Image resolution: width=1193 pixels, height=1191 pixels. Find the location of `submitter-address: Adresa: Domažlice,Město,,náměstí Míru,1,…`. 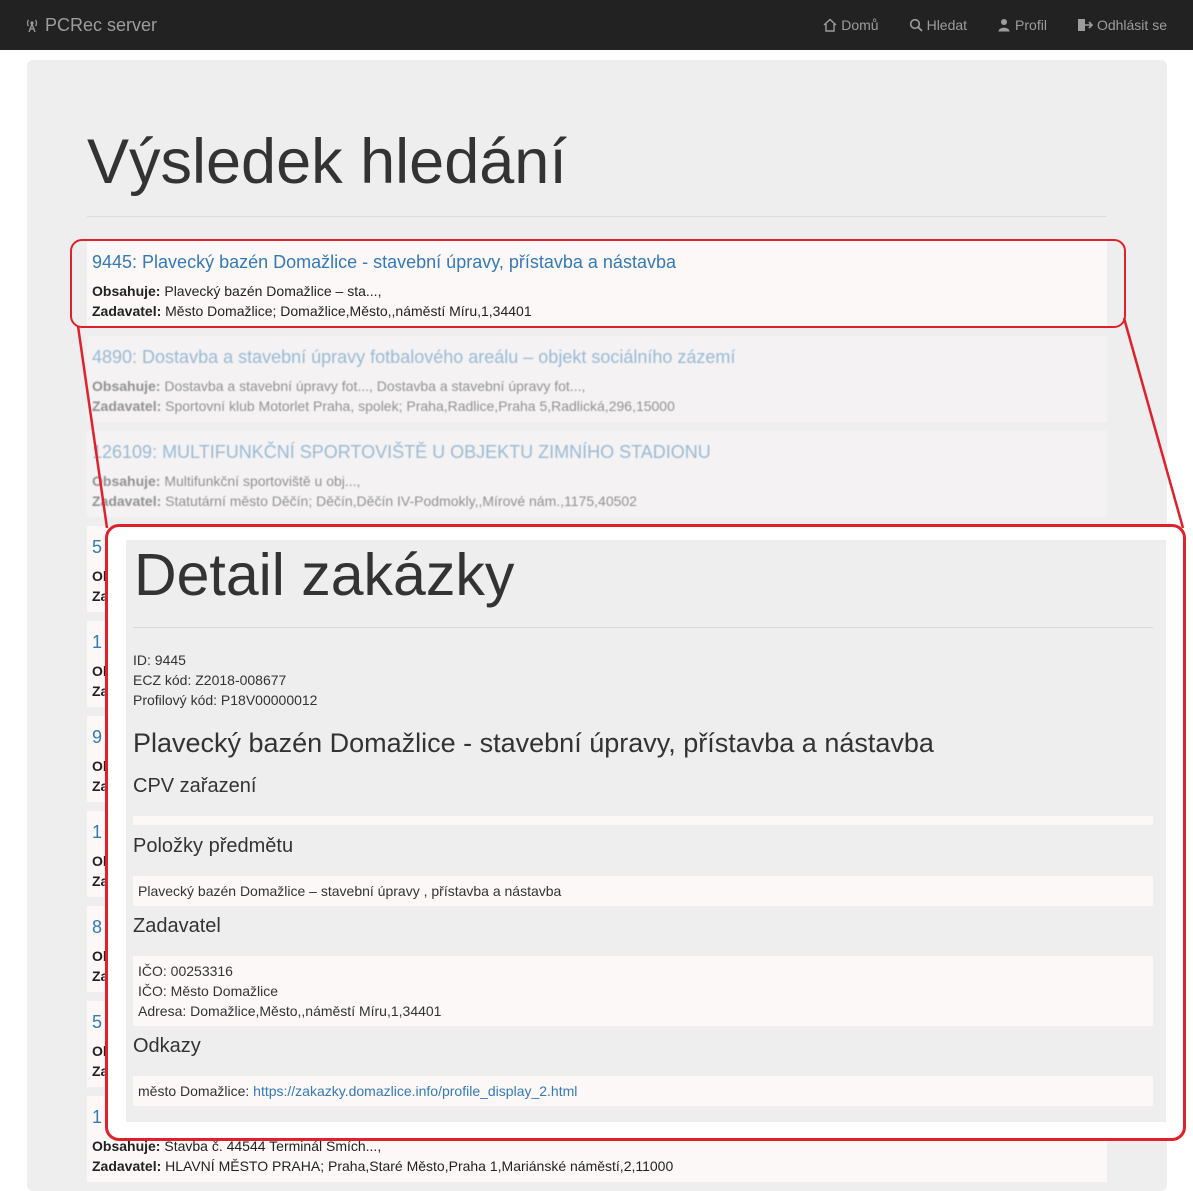

submitter-address: Adresa: Domažlice,Město,,náměstí Míru,1,… is located at coordinates (290, 1011).